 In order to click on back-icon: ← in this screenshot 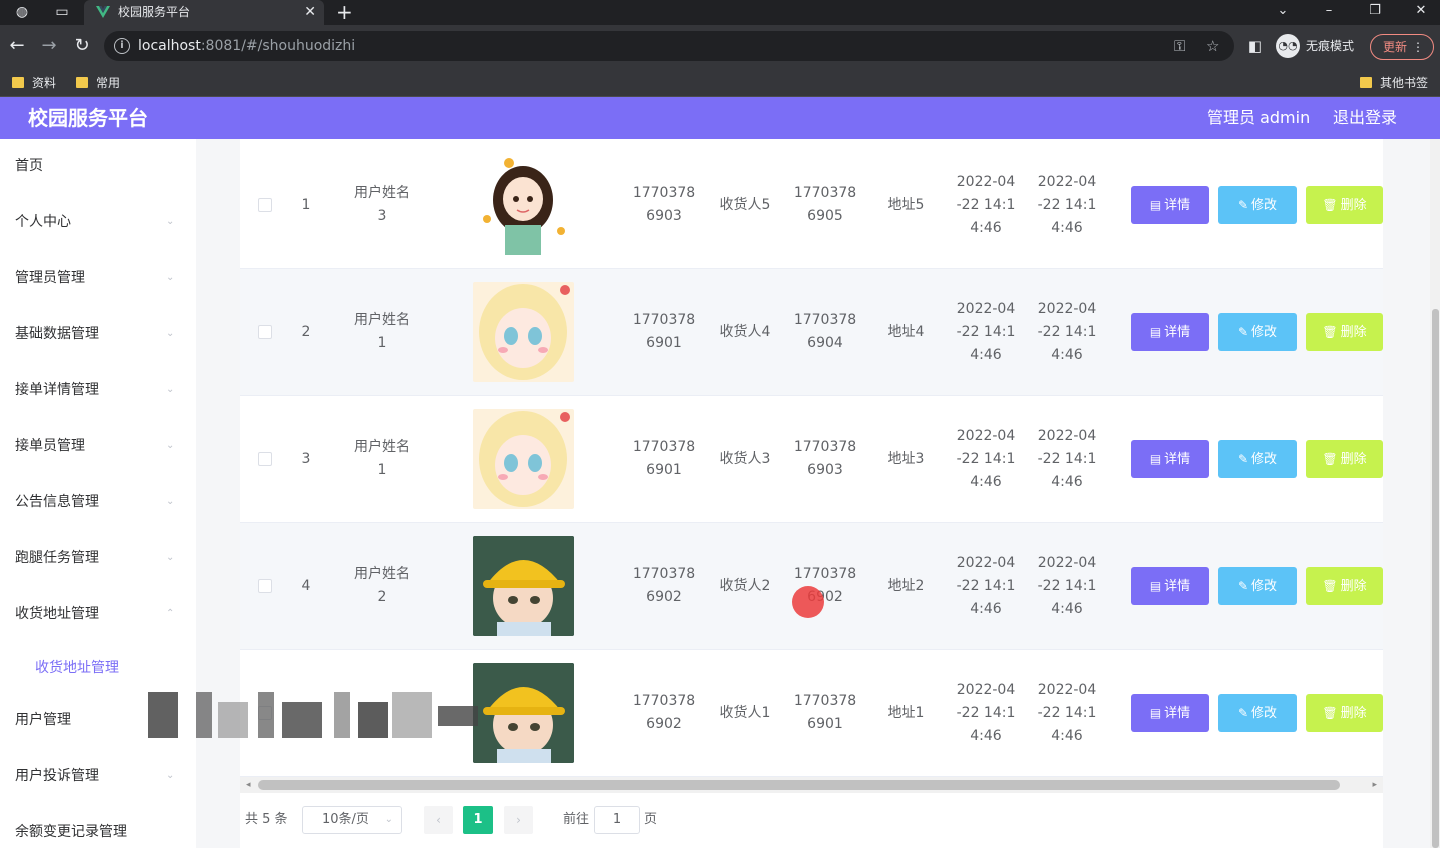, I will do `click(17, 46)`.